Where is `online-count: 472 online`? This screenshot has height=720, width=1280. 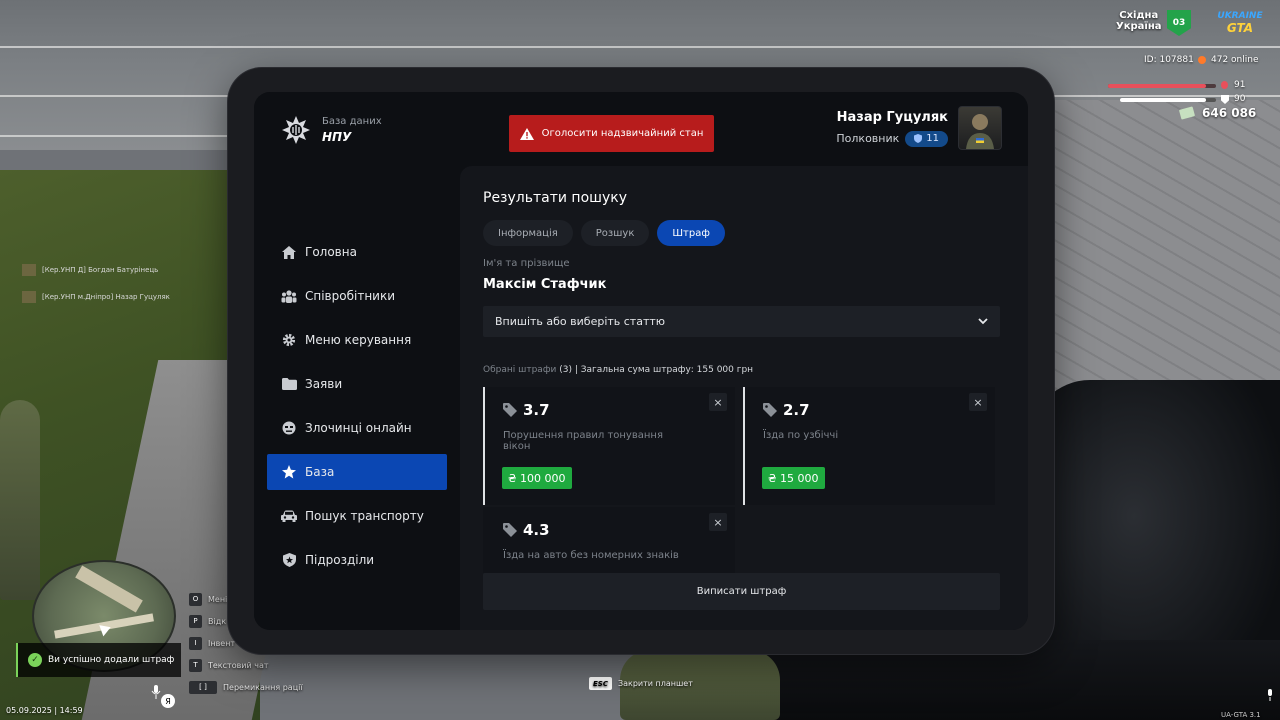 online-count: 472 online is located at coordinates (1235, 60).